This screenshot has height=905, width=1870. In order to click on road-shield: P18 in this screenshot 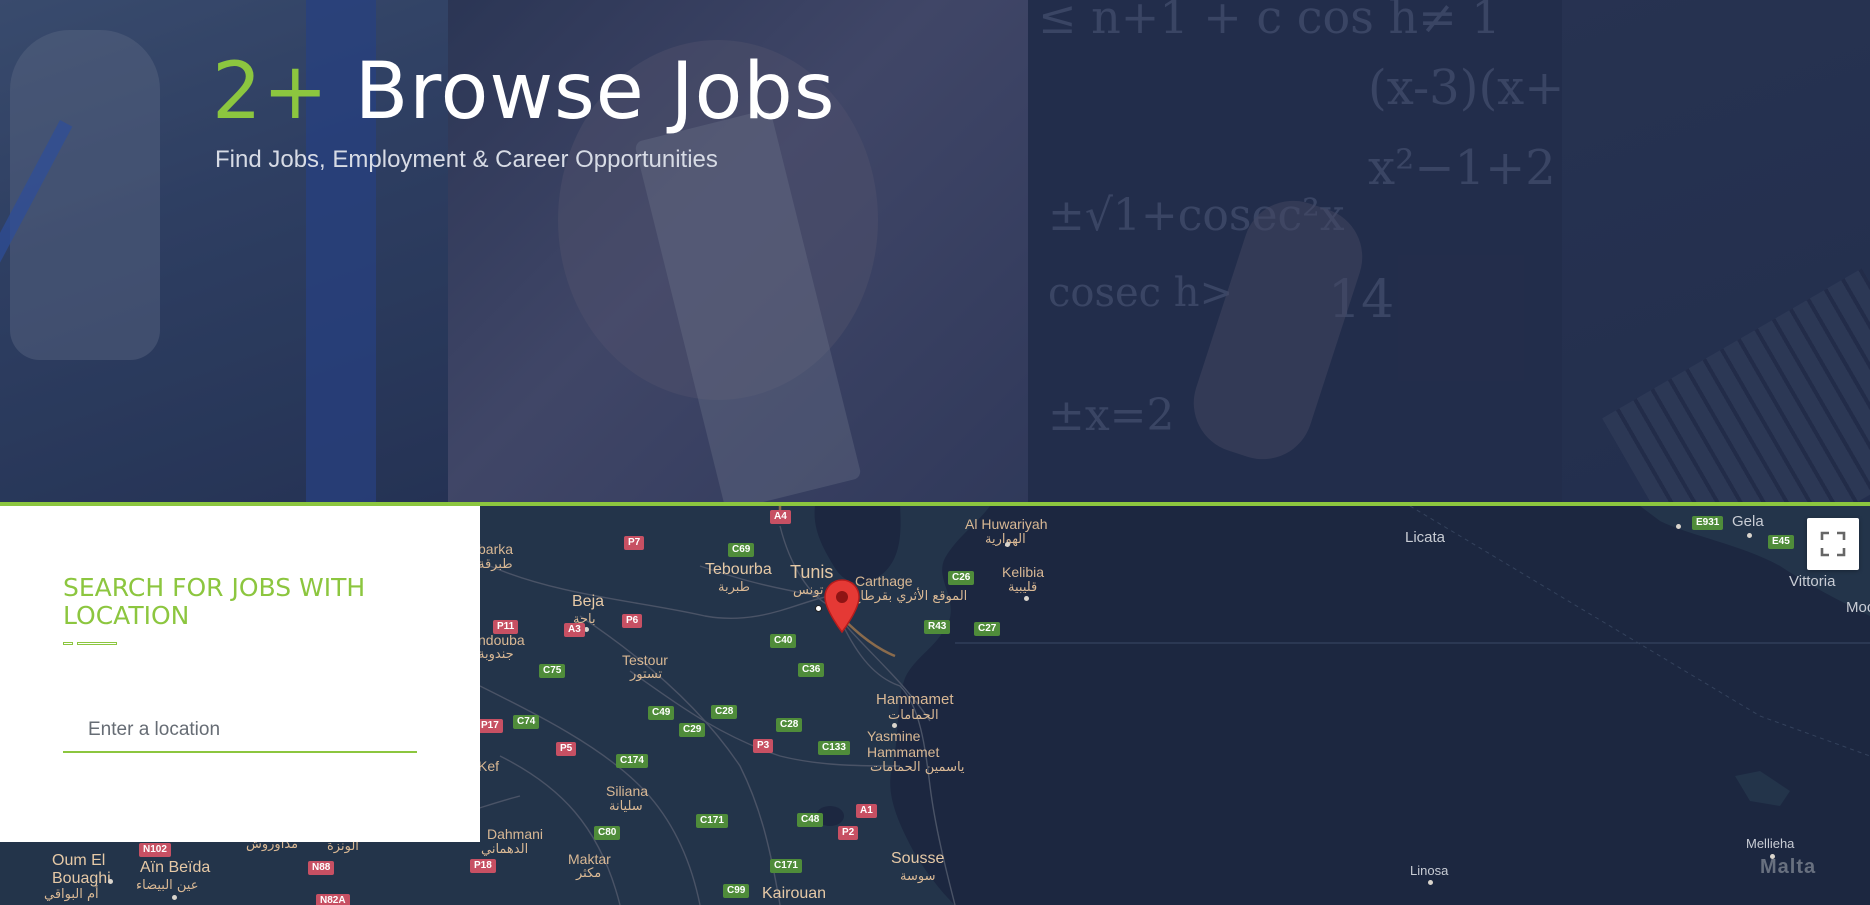, I will do `click(483, 866)`.